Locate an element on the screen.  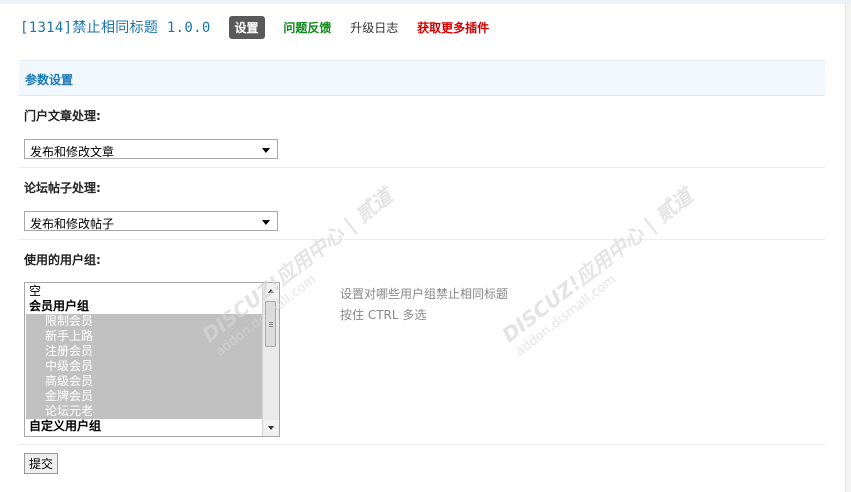
portal-select-value: 发布和修改文章 is located at coordinates (72, 152).